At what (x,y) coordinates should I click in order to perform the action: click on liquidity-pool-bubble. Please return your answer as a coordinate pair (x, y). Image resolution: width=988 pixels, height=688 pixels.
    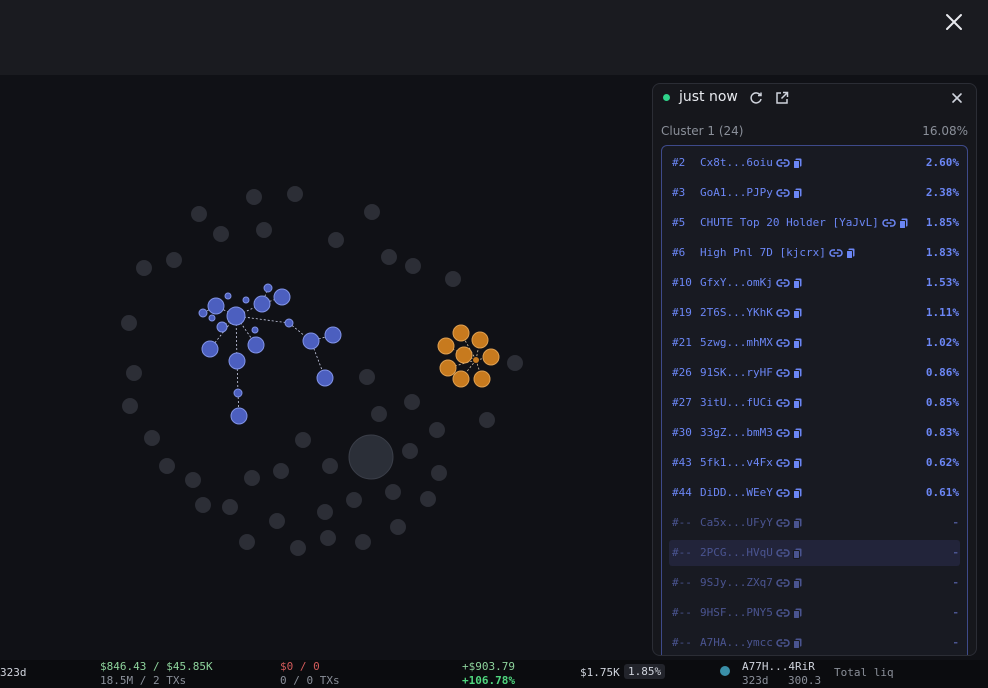
    Looking at the image, I should click on (371, 457).